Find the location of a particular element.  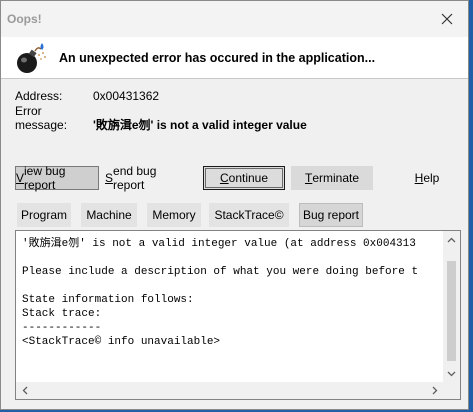

send-bug-report-accesskey: S is located at coordinates (109, 178).